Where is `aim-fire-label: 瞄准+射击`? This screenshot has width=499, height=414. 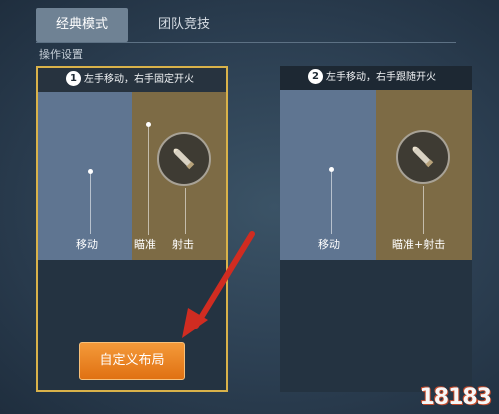 aim-fire-label: 瞄准+射击 is located at coordinates (419, 244).